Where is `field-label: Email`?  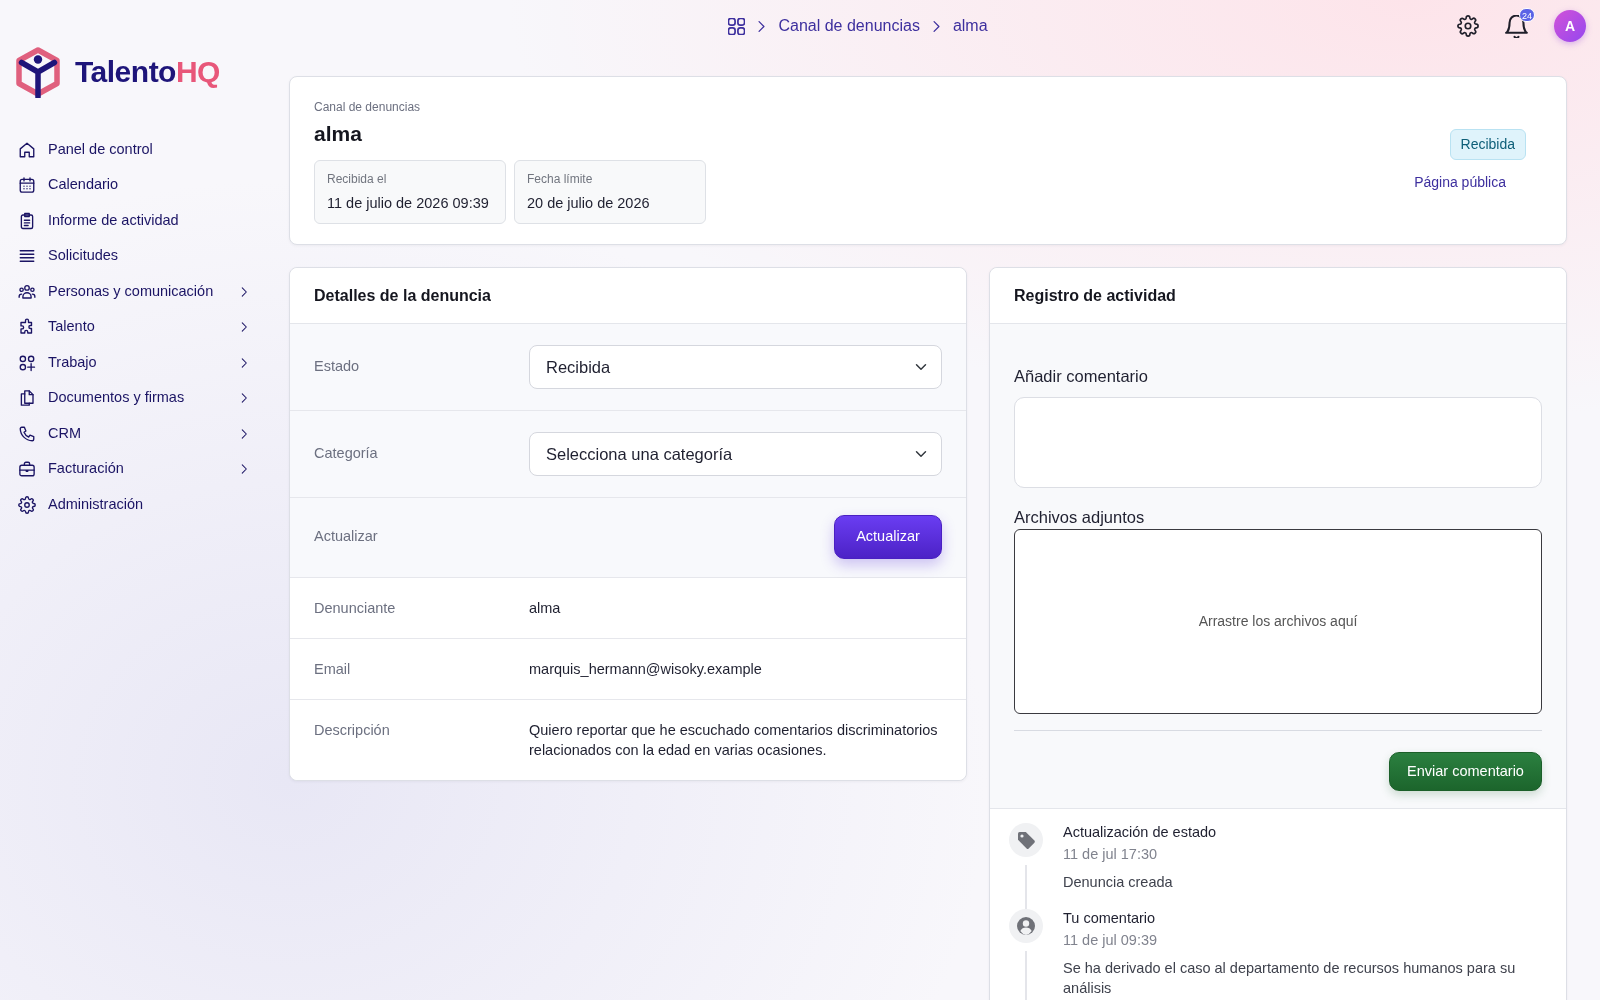
field-label: Email is located at coordinates (333, 670).